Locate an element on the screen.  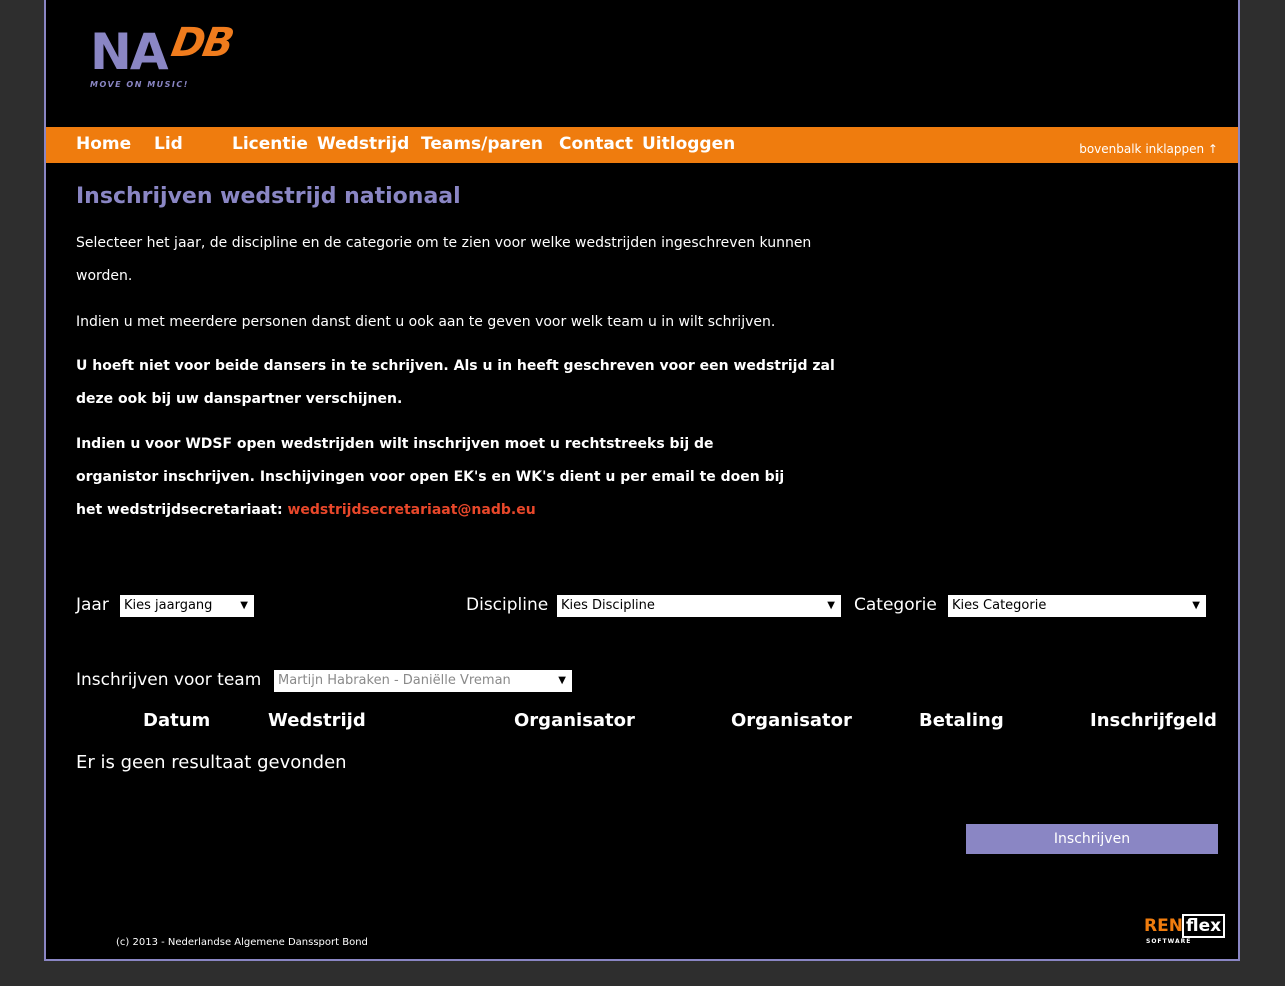
discipline-label: Discipline is located at coordinates (507, 605).